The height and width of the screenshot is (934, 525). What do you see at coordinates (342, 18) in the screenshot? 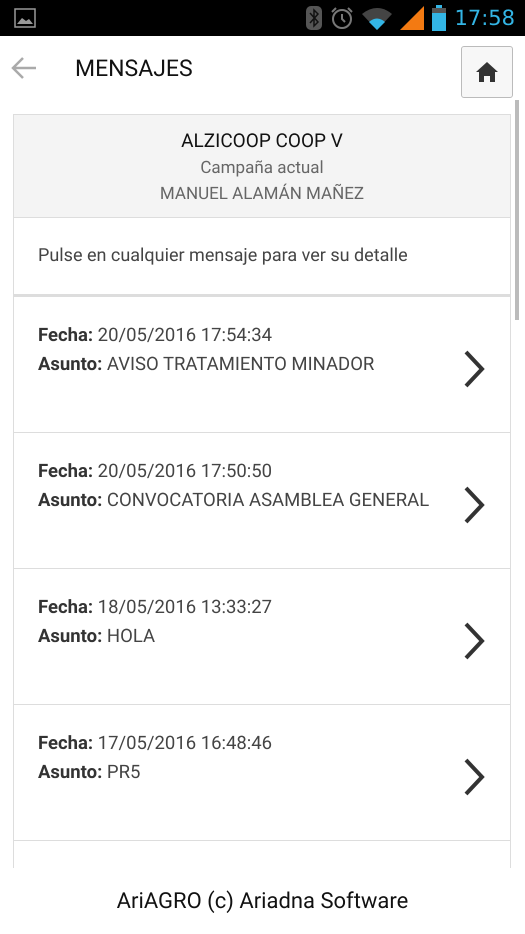
I see `alarm-icon` at bounding box center [342, 18].